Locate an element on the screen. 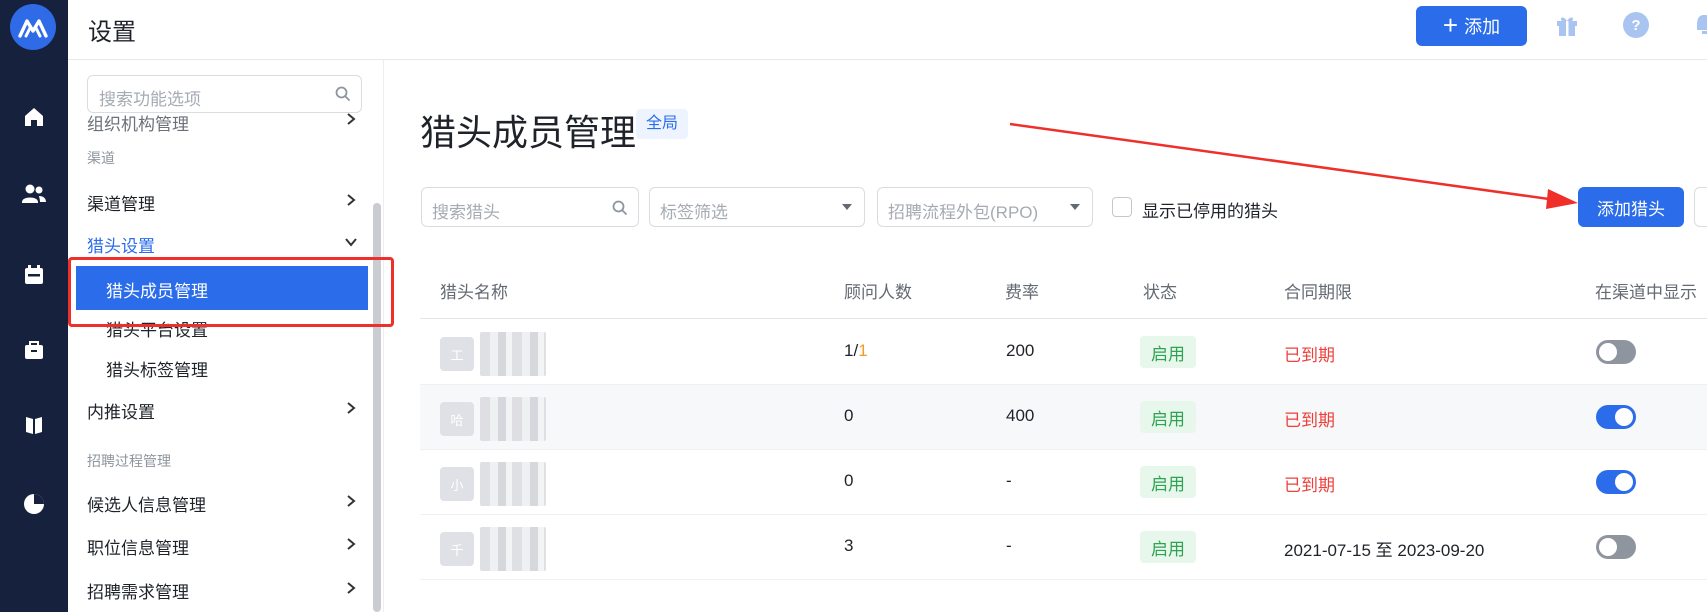 Image resolution: width=1707 pixels, height=612 pixels. contract-term: 2021-07-15 至 2023-09-20 is located at coordinates (1384, 550).